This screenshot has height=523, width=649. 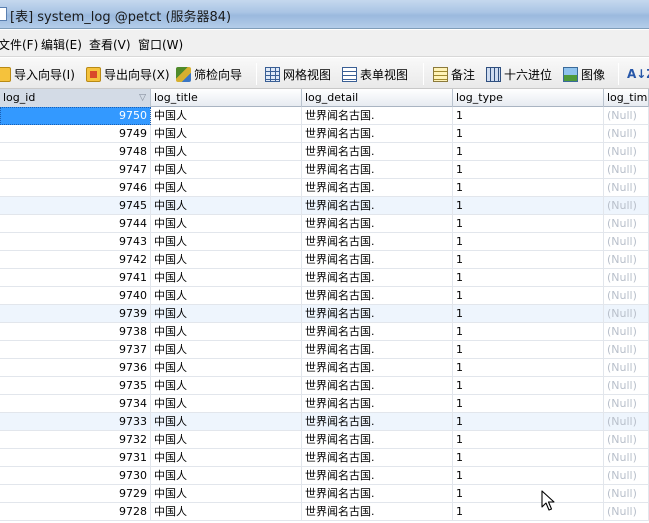 What do you see at coordinates (209, 74) in the screenshot?
I see `filter-wizard-button: 筛检向导` at bounding box center [209, 74].